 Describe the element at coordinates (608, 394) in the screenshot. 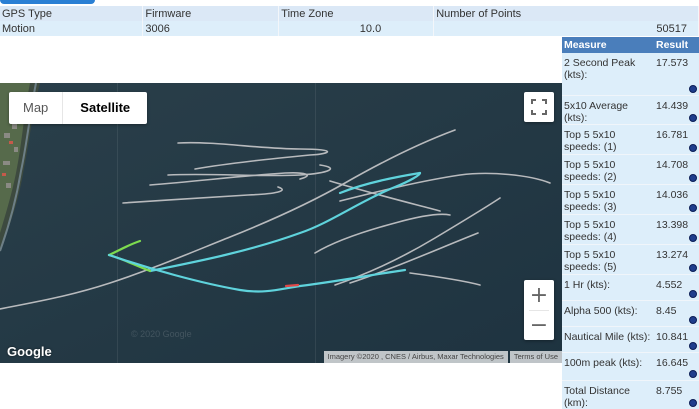

I see `measure-label: Total Distance (km):` at that location.